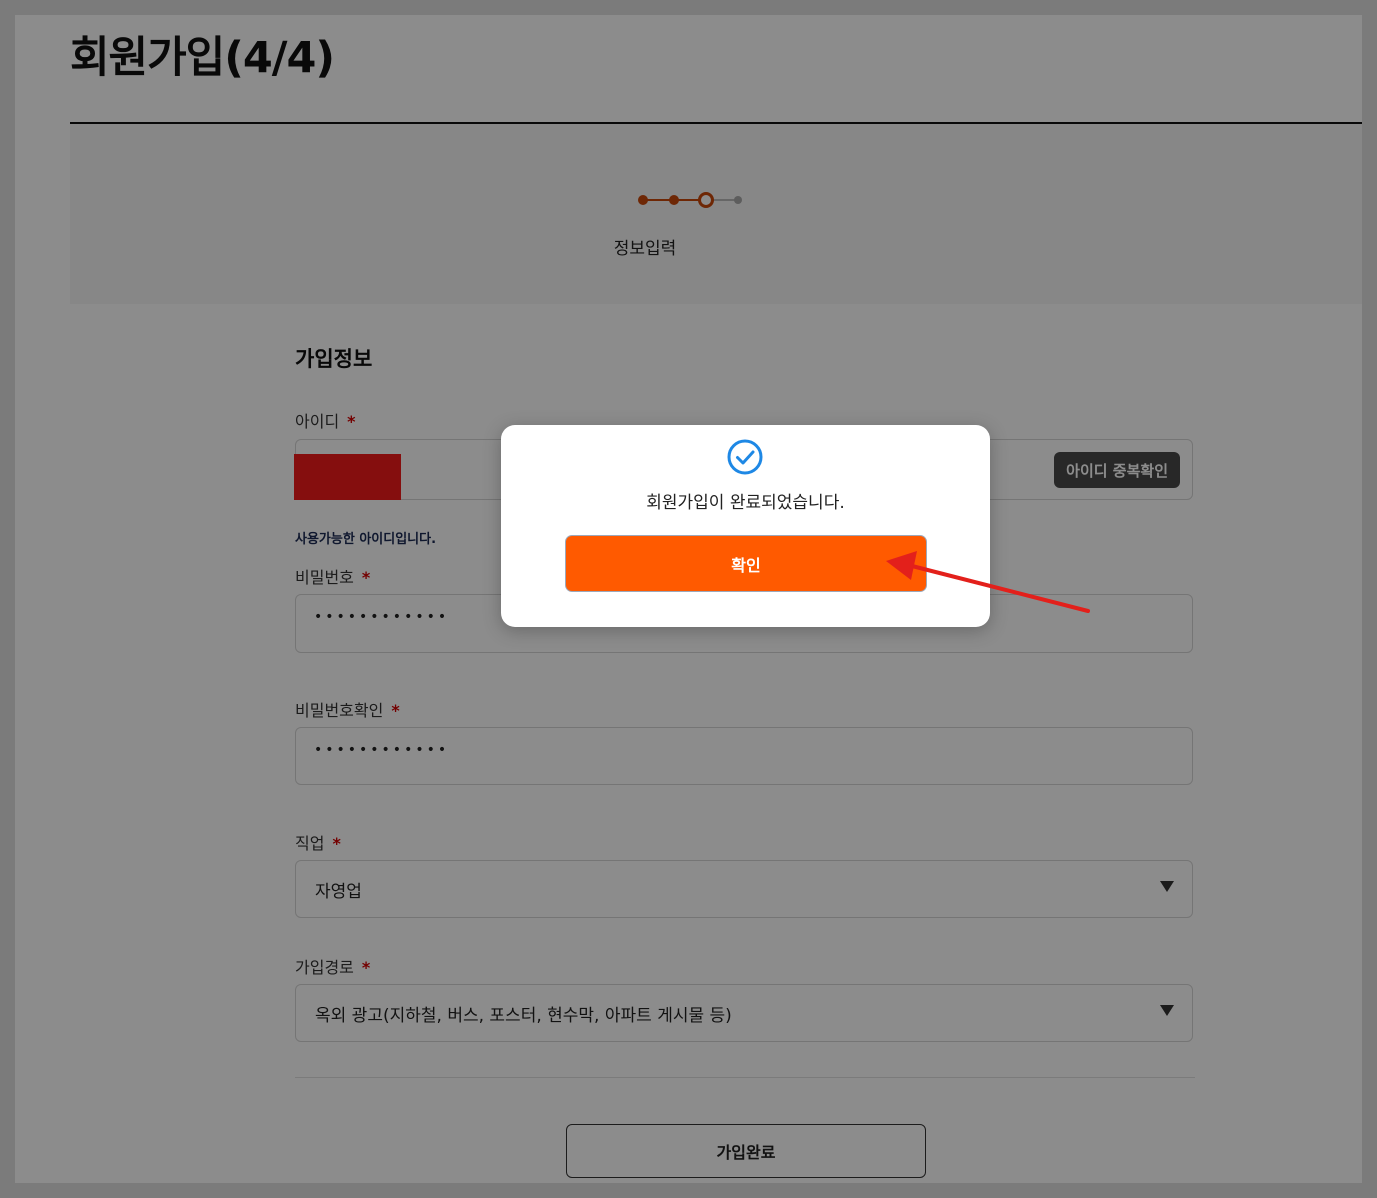  What do you see at coordinates (745, 503) in the screenshot?
I see `dialog-message: 회원가입이 완료되었습니다.` at bounding box center [745, 503].